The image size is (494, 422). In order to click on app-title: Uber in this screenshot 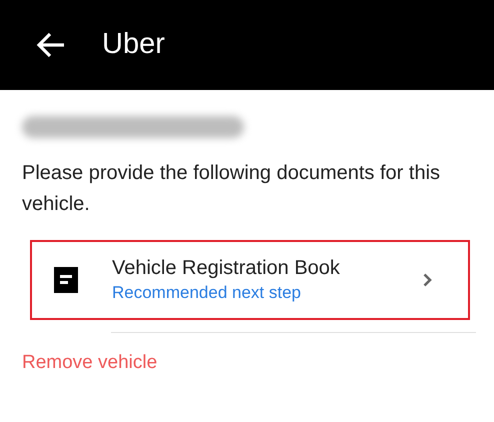, I will do `click(133, 44)`.